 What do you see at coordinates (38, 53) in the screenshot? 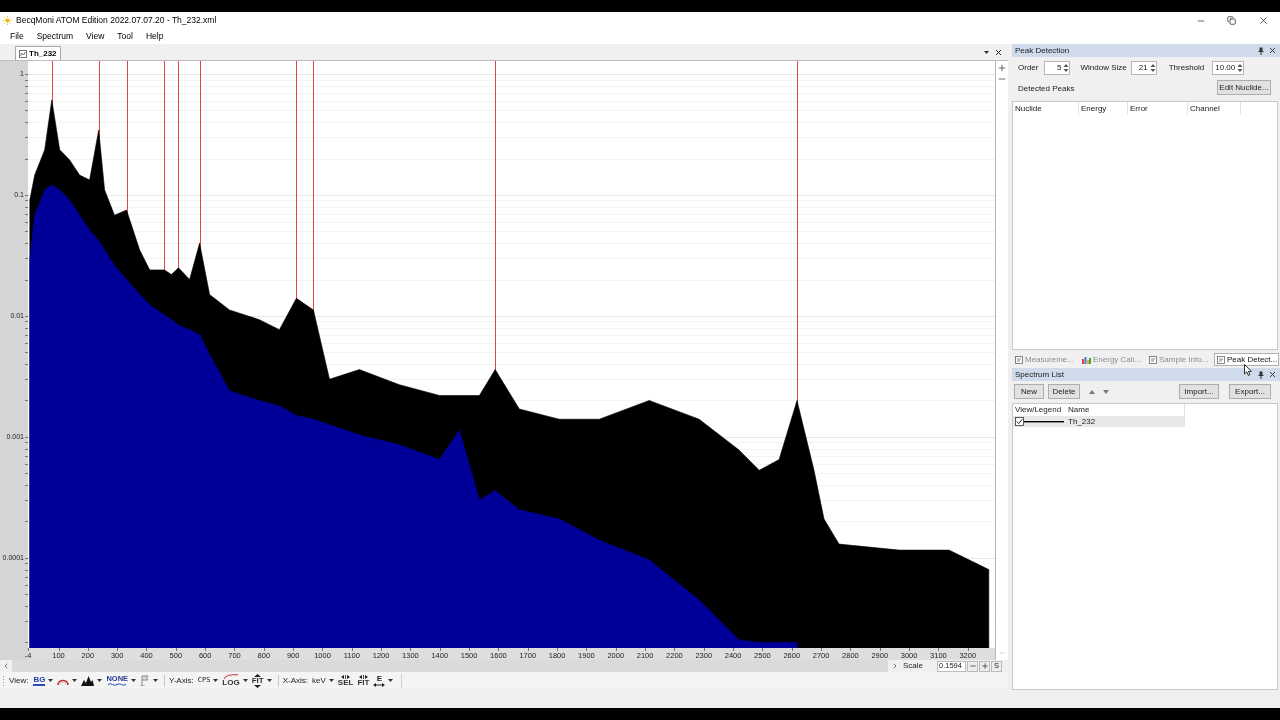
I see `document-tab: Th_232` at bounding box center [38, 53].